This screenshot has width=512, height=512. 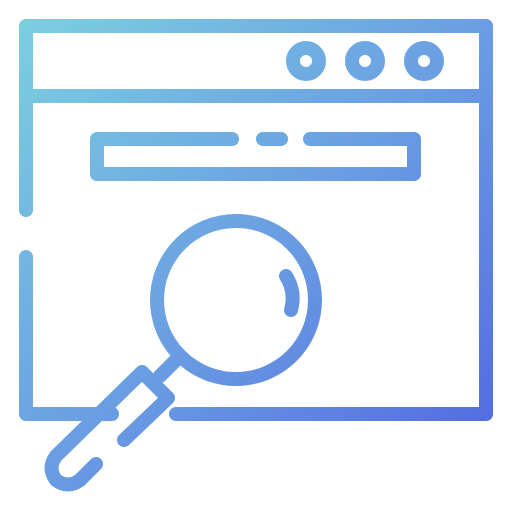 I want to click on magnifier-neck, so click(x=170, y=366).